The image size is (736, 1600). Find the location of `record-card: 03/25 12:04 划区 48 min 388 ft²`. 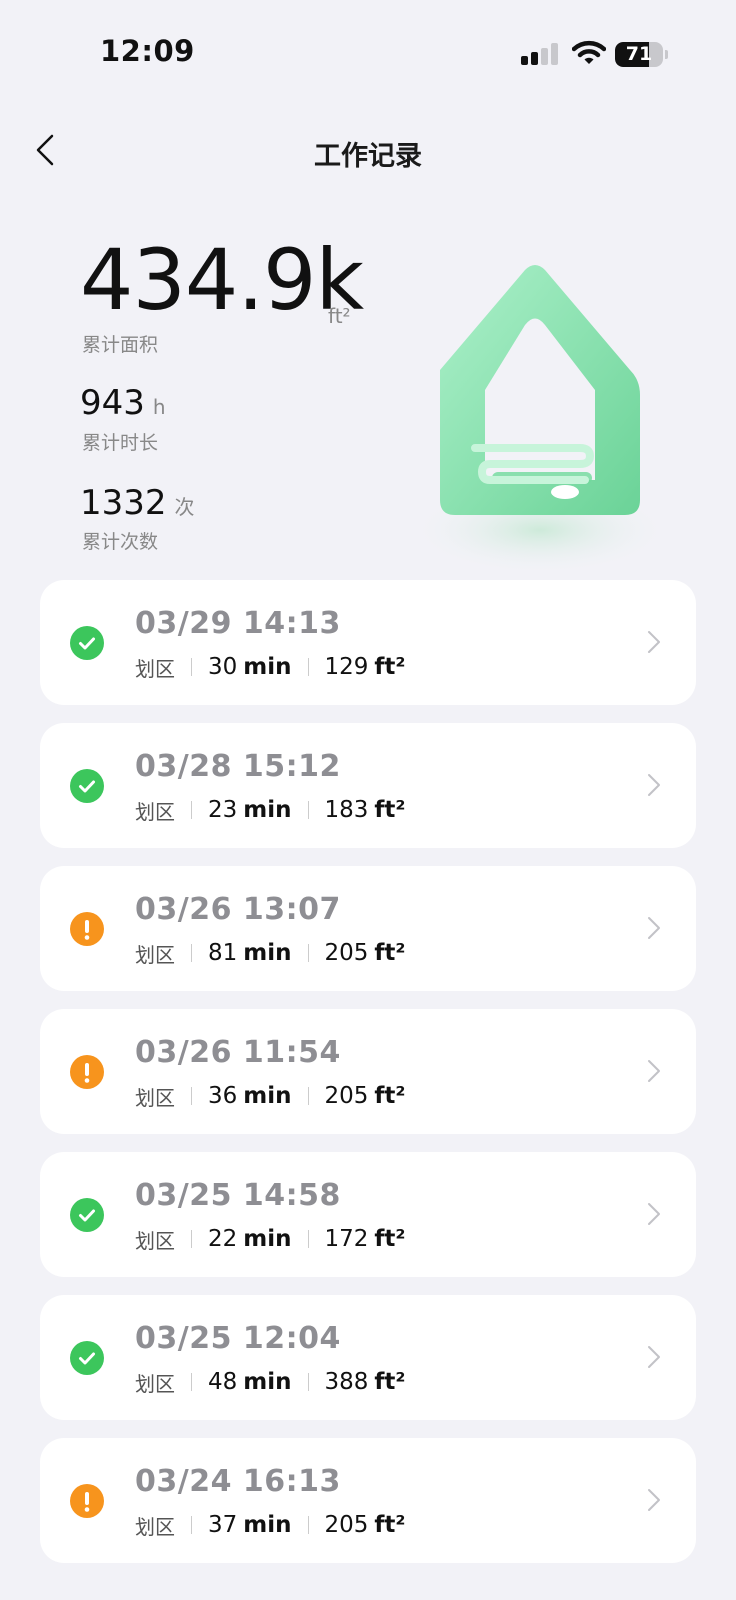

record-card: 03/25 12:04 划区 48 min 388 ft² is located at coordinates (368, 1357).